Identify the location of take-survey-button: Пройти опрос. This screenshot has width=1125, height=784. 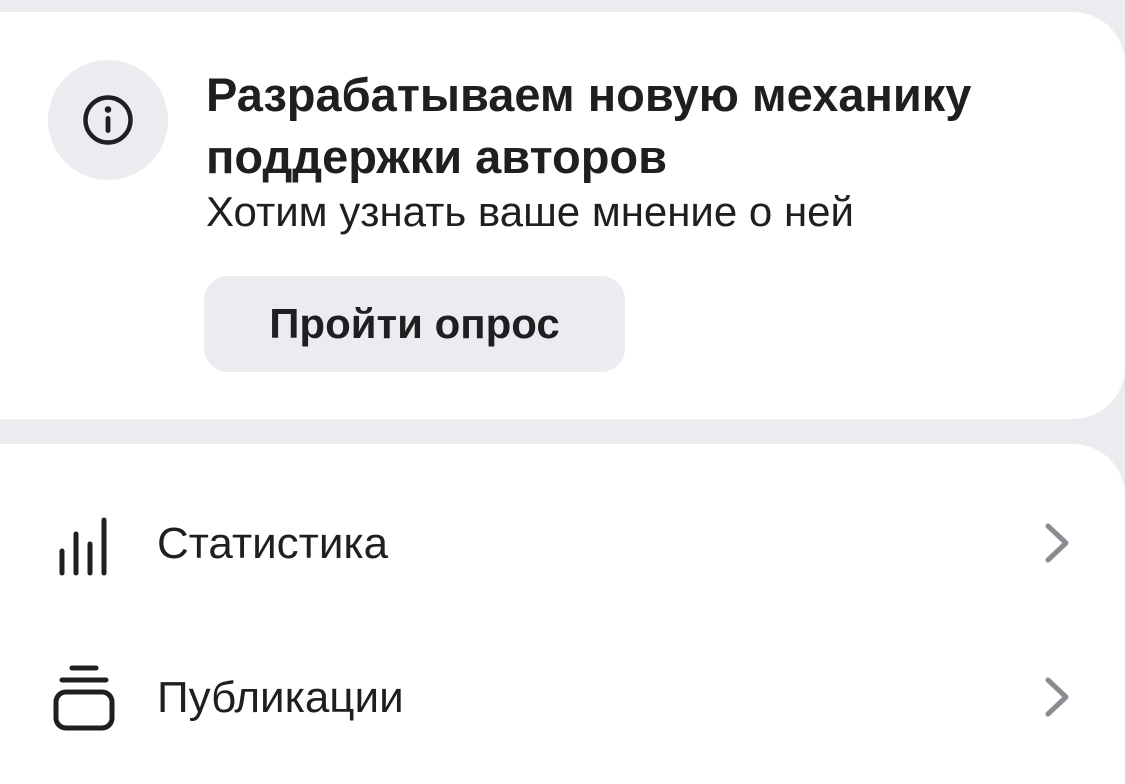
(414, 324).